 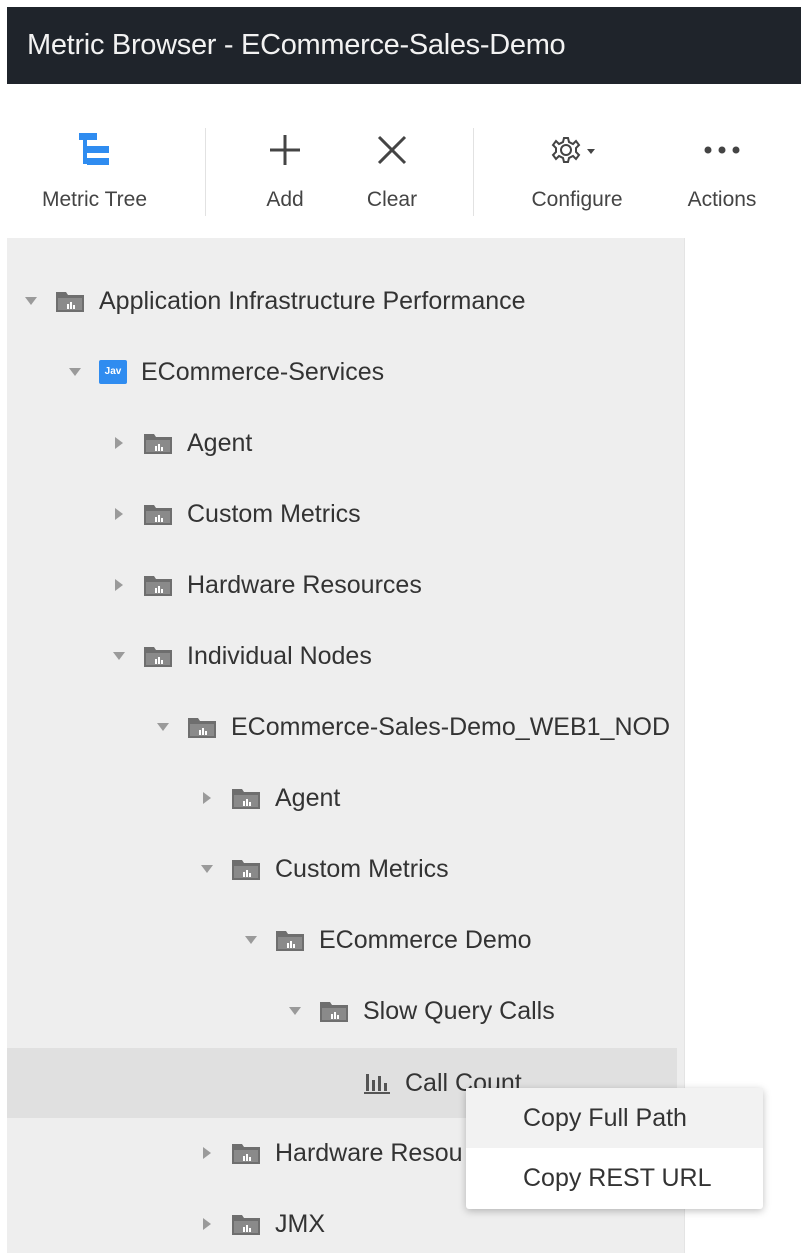 I want to click on configure-label: Configure, so click(x=577, y=199).